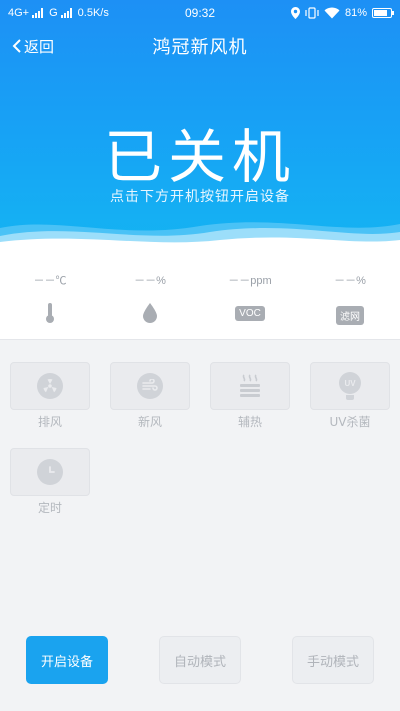 The image size is (400, 711). What do you see at coordinates (333, 660) in the screenshot?
I see `manual-mode-button: 手动模式` at bounding box center [333, 660].